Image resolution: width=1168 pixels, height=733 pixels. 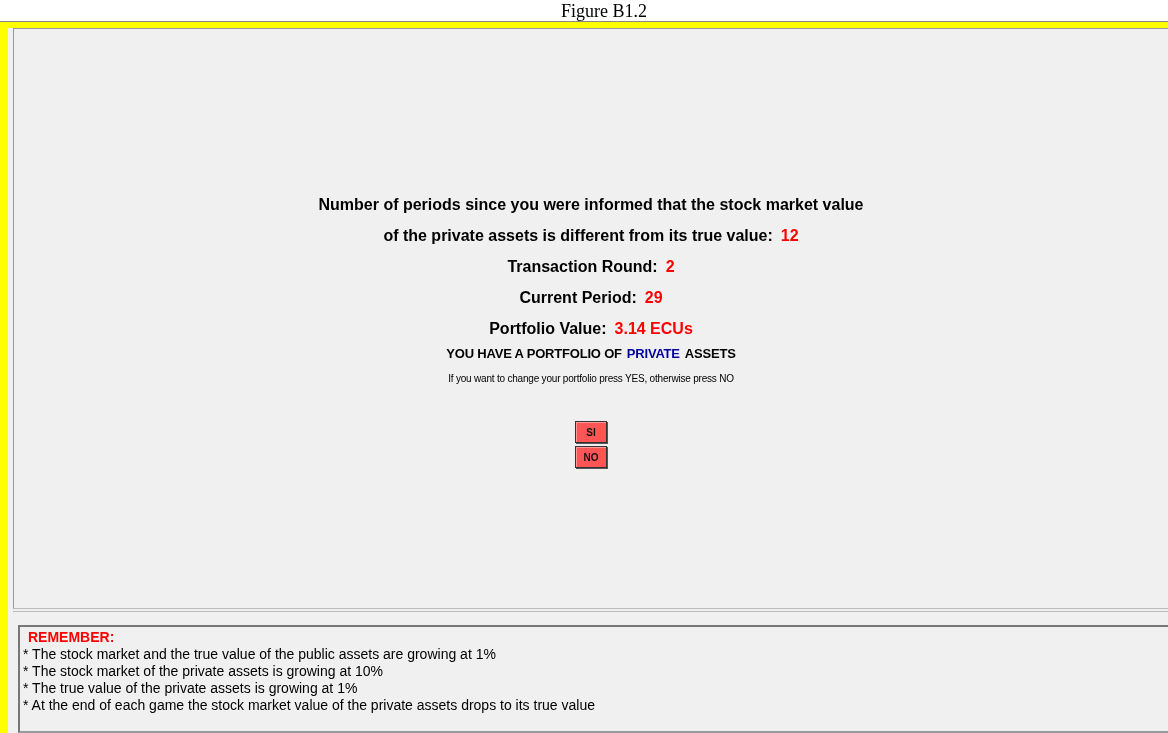 What do you see at coordinates (604, 11) in the screenshot?
I see `figure-caption: Figure B1.2` at bounding box center [604, 11].